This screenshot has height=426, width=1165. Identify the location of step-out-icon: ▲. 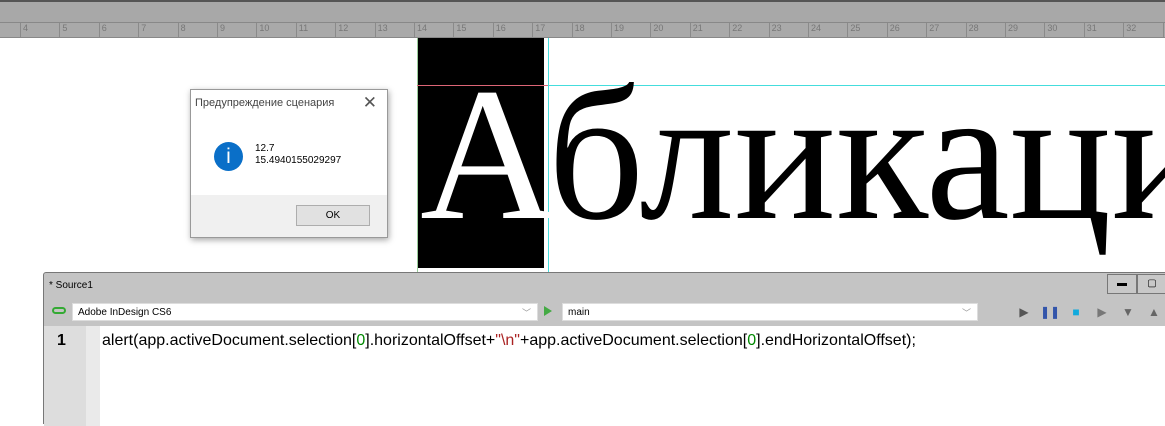
(1154, 312).